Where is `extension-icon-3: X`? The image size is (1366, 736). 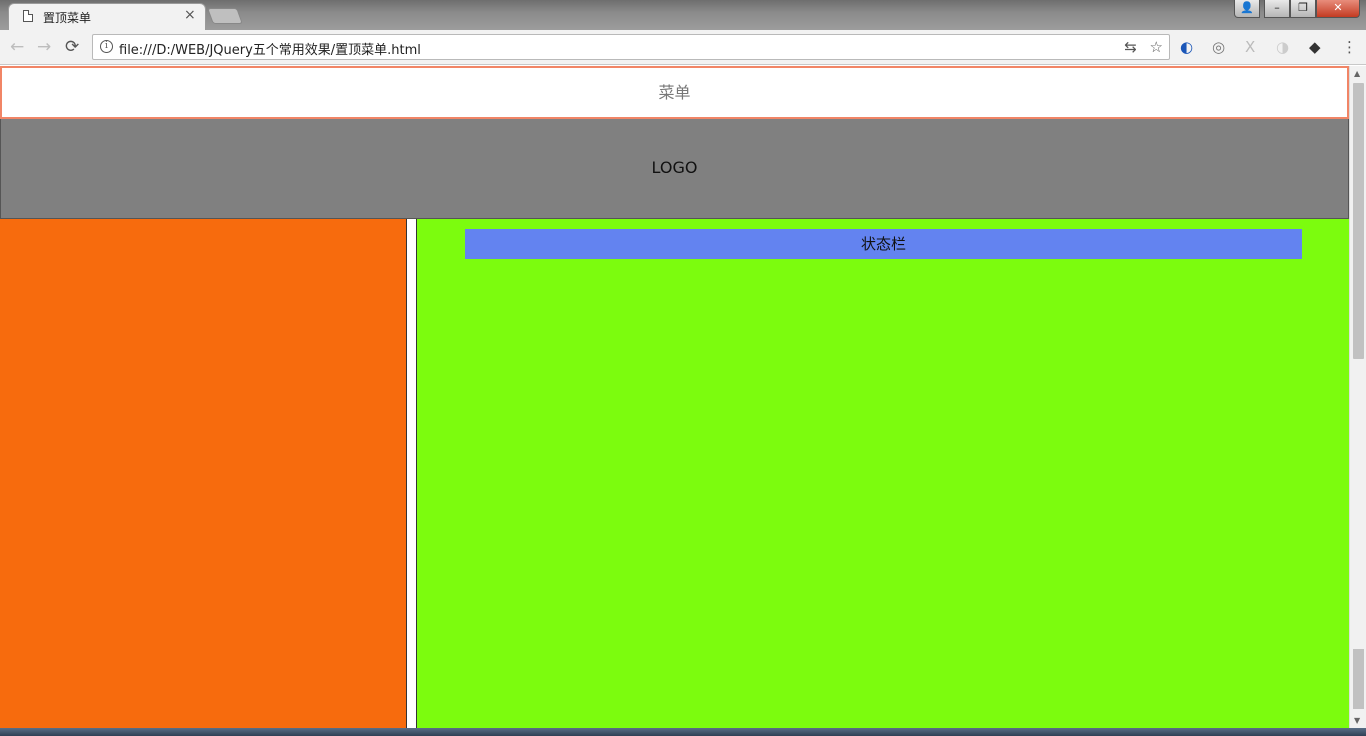
extension-icon-3: X is located at coordinates (1250, 47).